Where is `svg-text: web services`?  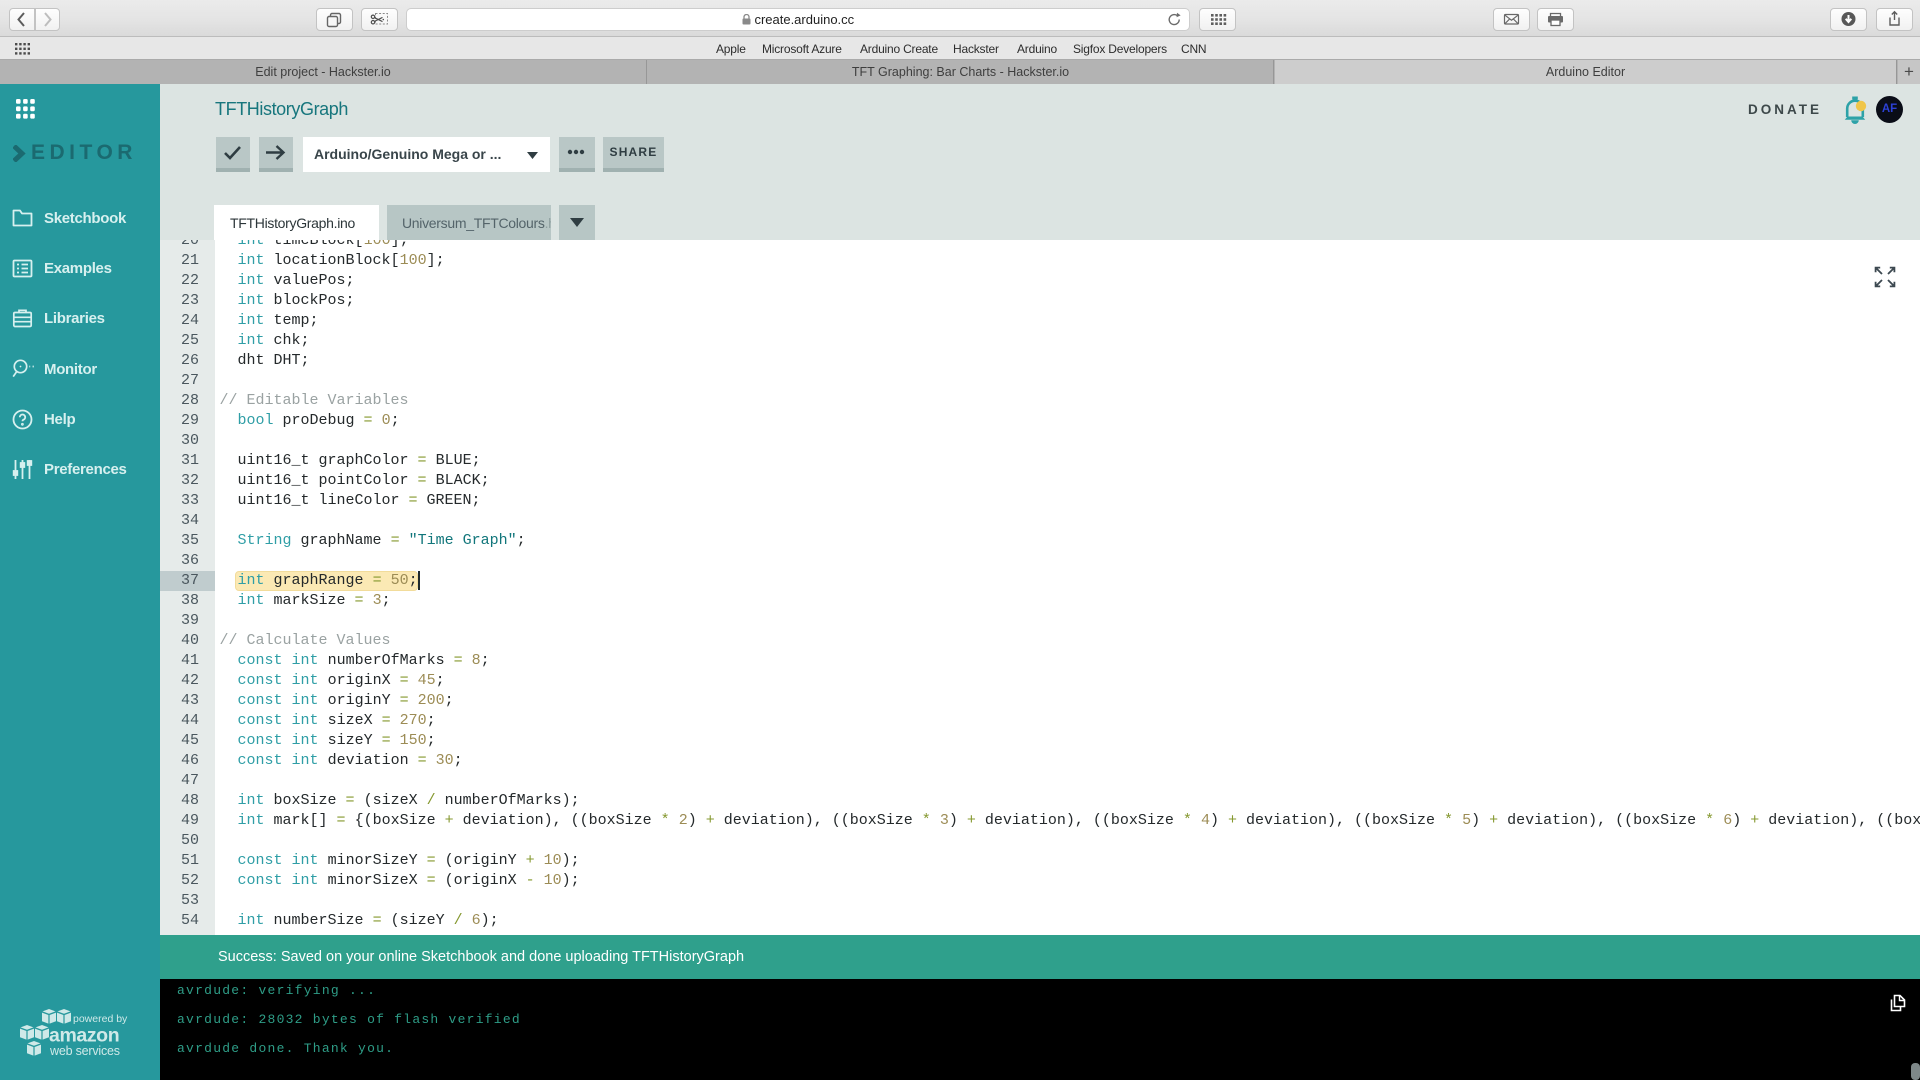 svg-text: web services is located at coordinates (84, 1051).